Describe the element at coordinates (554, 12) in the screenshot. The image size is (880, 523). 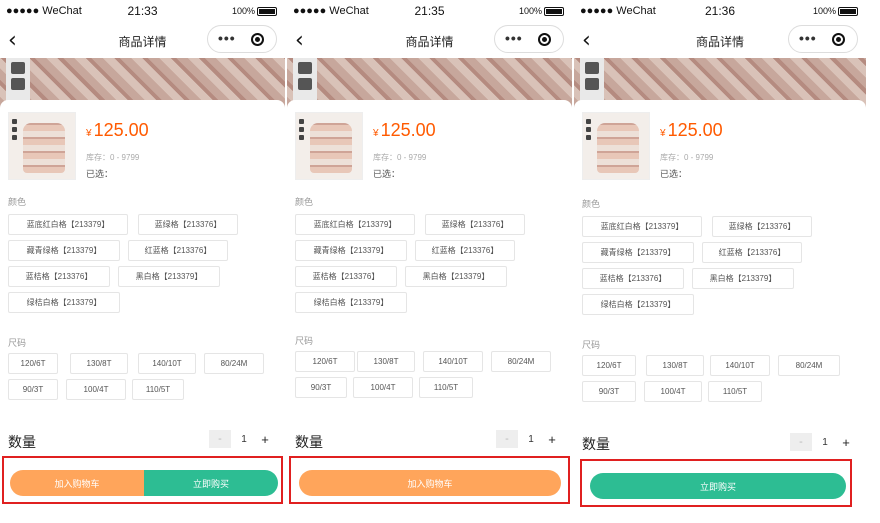
I see `battery-icon` at that location.